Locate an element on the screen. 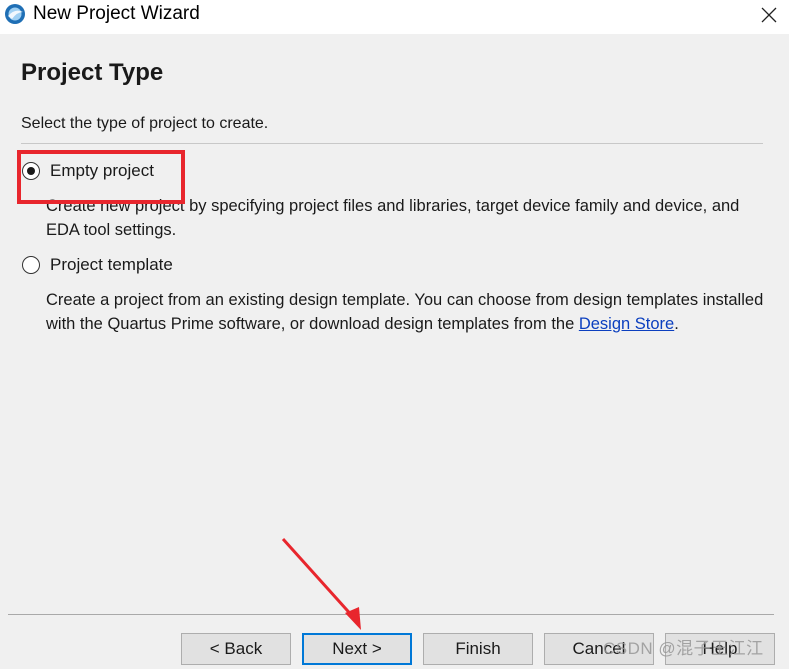 This screenshot has width=789, height=669. close-button is located at coordinates (768, 15).